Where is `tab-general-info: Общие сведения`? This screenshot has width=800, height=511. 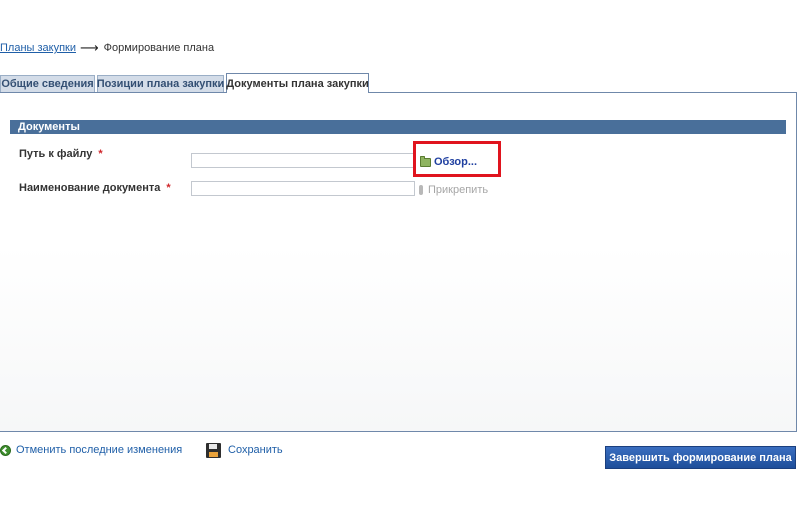 tab-general-info: Общие сведения is located at coordinates (47, 83).